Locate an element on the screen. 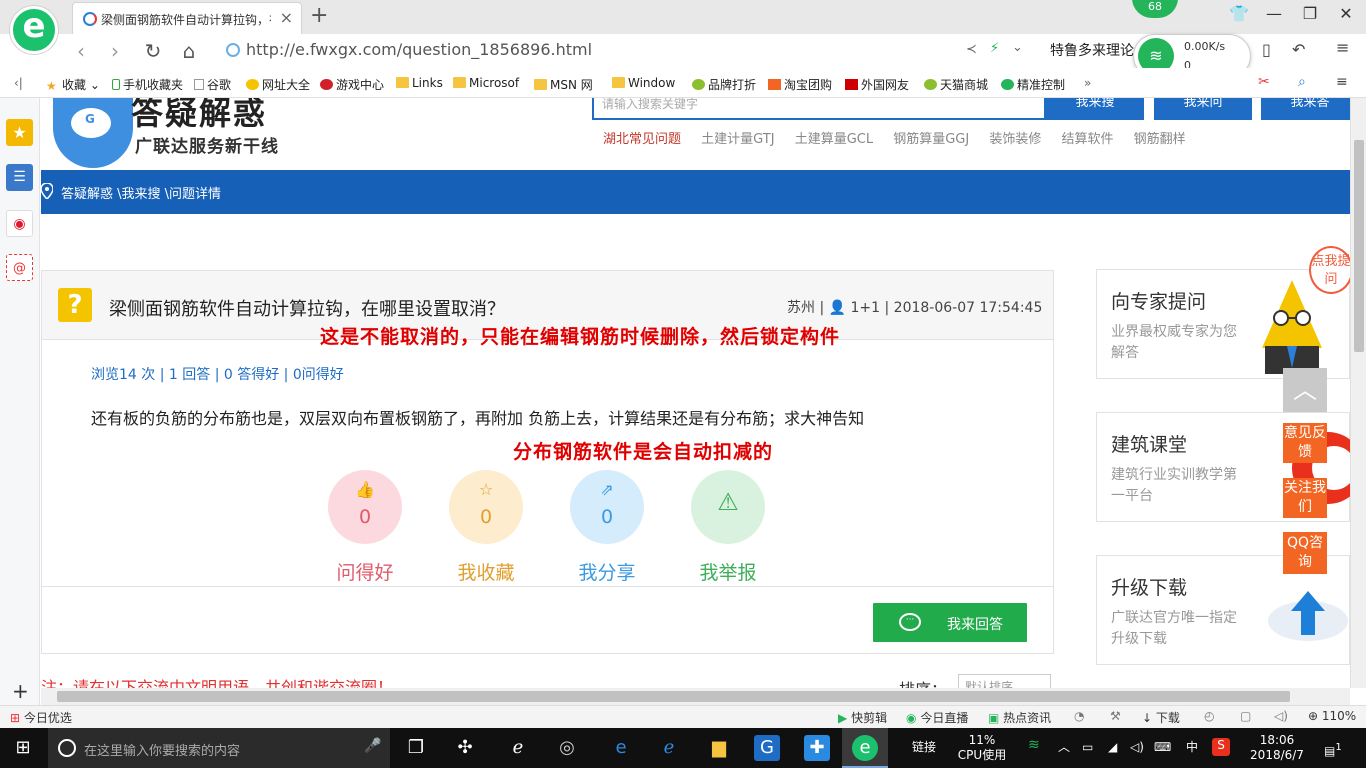 This screenshot has height=768, width=1366. glodon-service-icon: ✚ is located at coordinates (817, 748).